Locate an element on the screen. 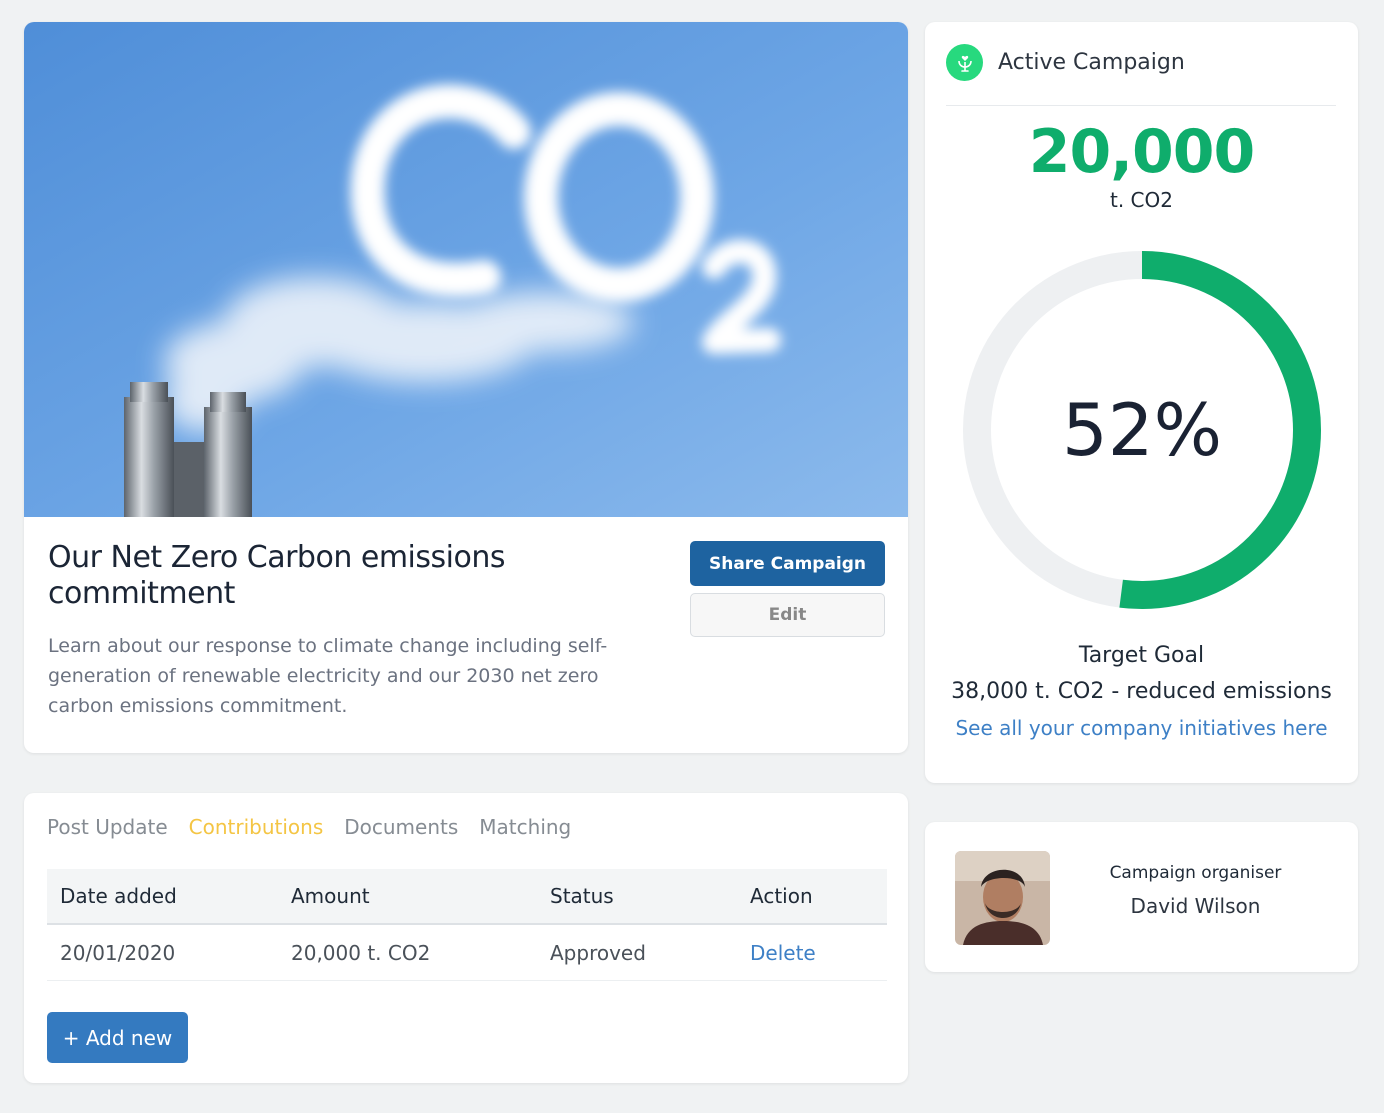 This screenshot has width=1384, height=1113. organiser-name: David Wilson is located at coordinates (1195, 906).